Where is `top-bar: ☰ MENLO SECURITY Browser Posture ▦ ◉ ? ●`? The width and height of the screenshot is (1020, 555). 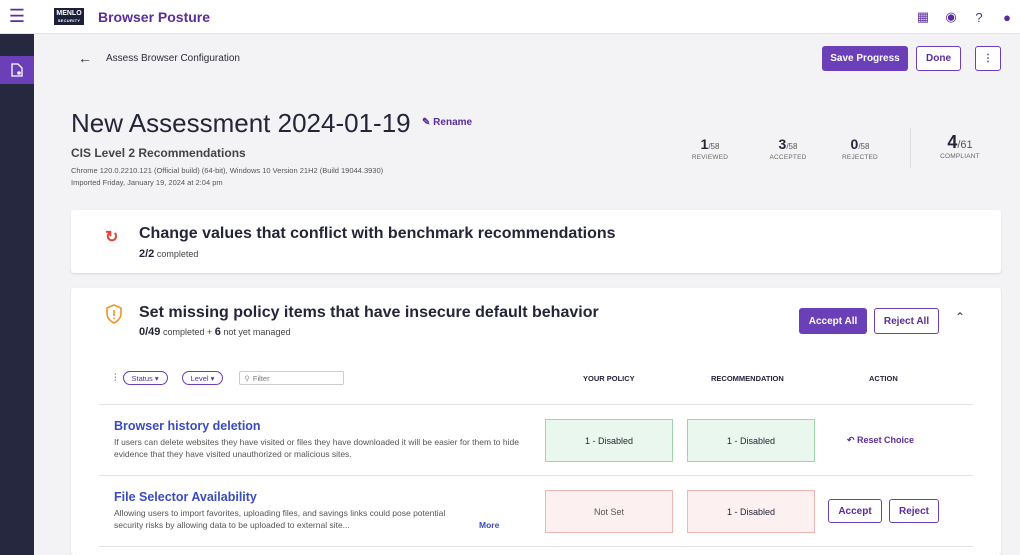
top-bar: ☰ MENLO SECURITY Browser Posture ▦ ◉ ? ● is located at coordinates (510, 17).